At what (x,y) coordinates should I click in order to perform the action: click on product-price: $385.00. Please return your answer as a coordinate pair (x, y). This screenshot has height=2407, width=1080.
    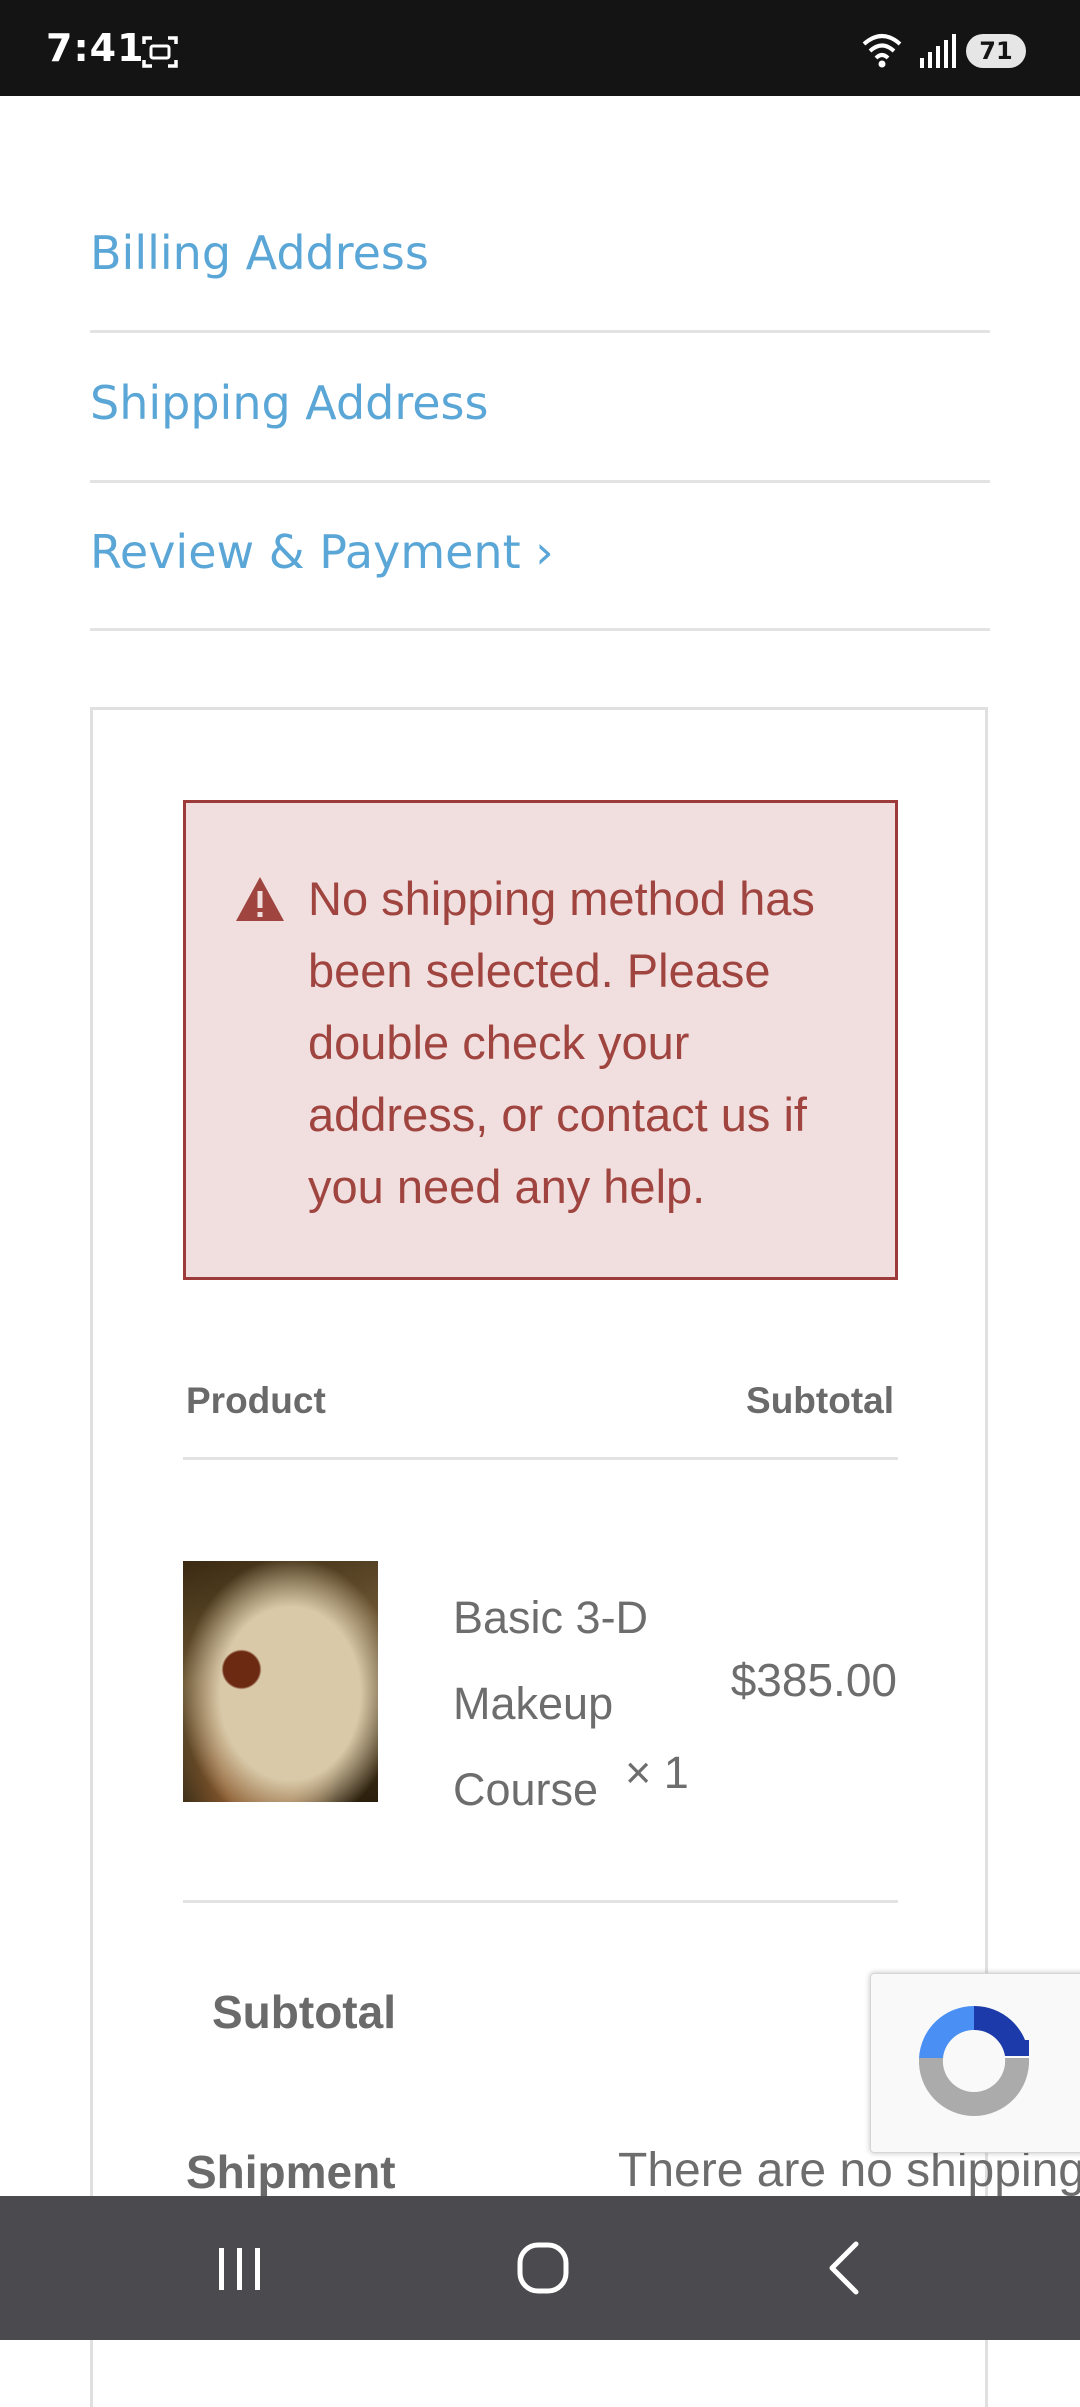
    Looking at the image, I should click on (813, 1680).